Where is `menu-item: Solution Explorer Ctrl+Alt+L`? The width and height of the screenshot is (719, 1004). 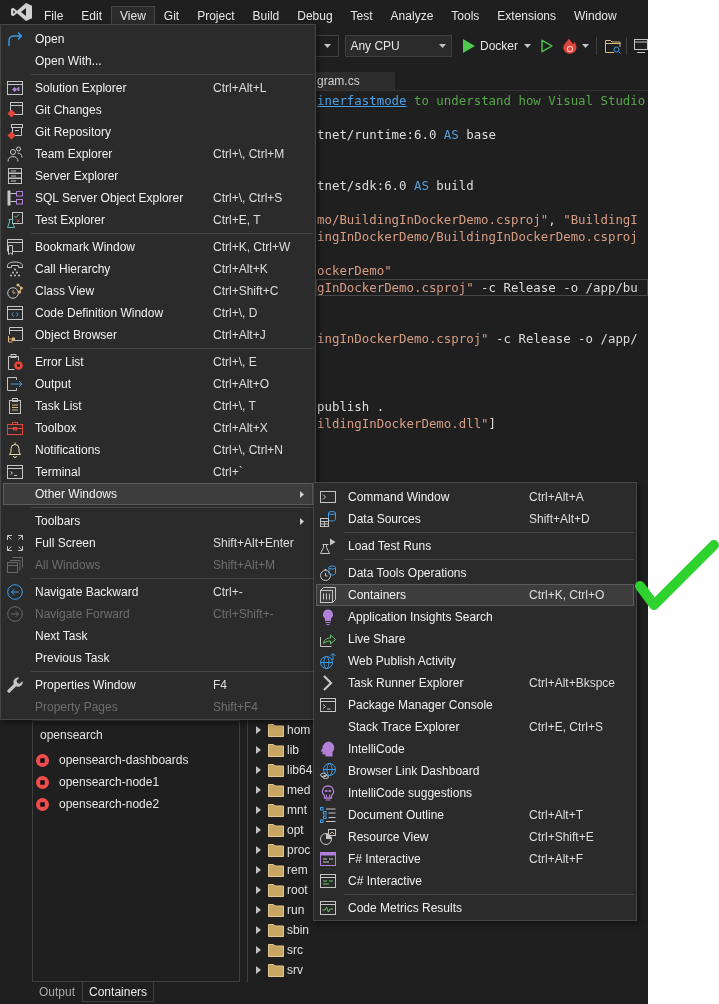 menu-item: Solution Explorer Ctrl+Alt+L is located at coordinates (158, 88).